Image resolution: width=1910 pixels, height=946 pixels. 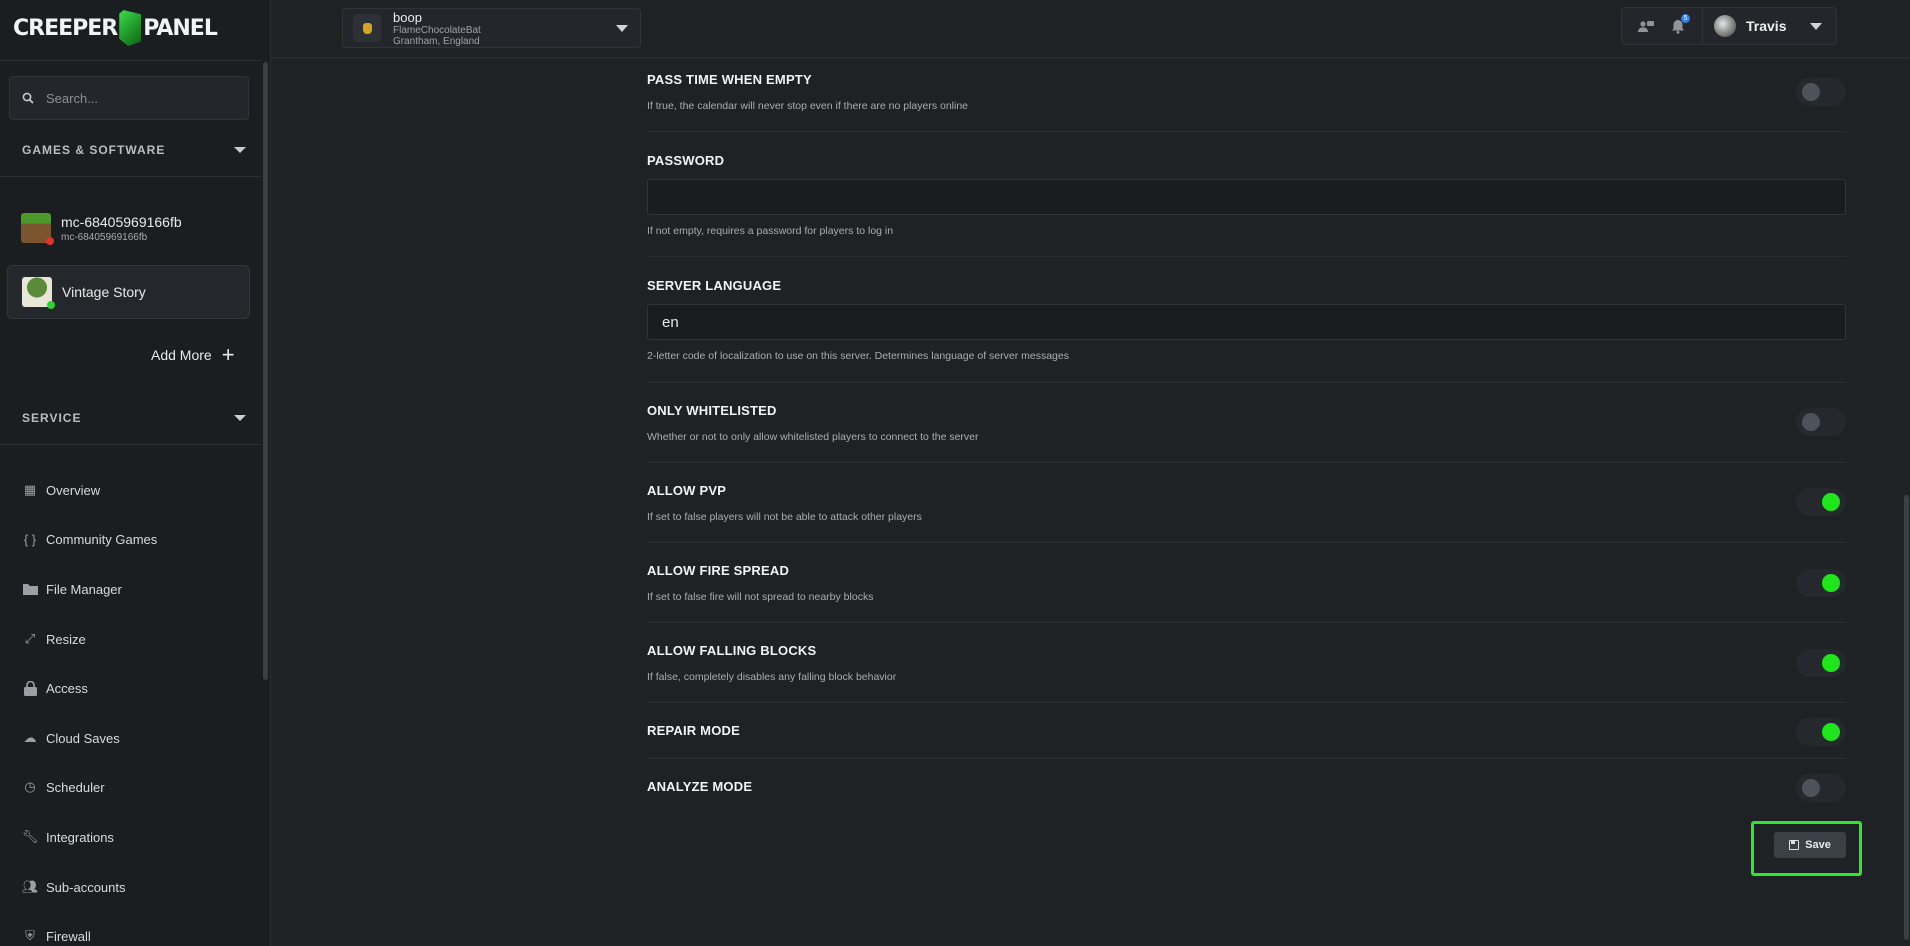 I want to click on vintage-story-tree-icon, so click(x=38, y=293).